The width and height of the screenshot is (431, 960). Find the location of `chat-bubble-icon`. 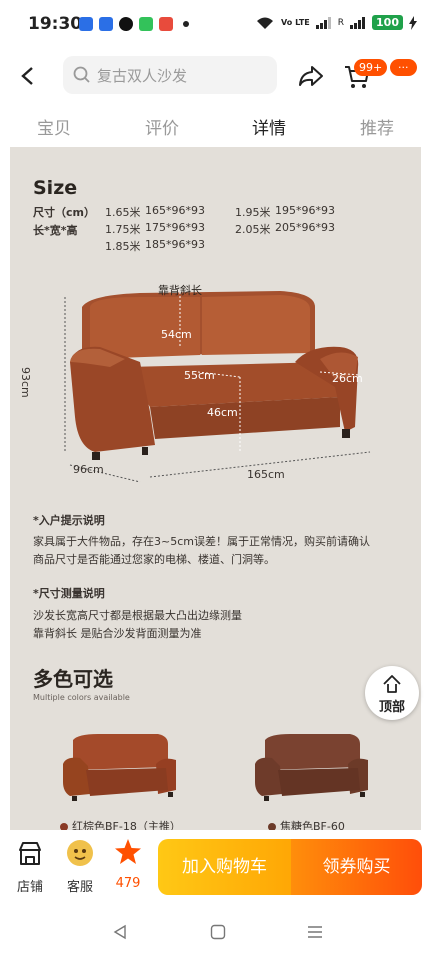

chat-bubble-icon is located at coordinates (126, 24).